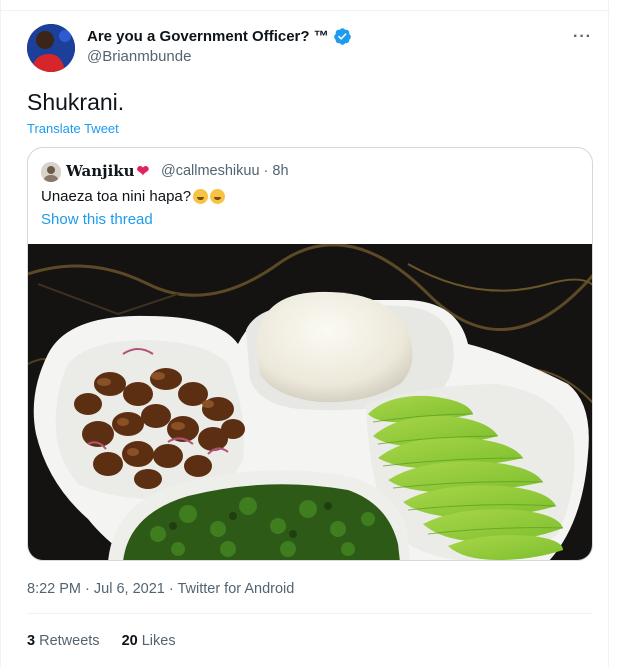 This screenshot has height=667, width=622. What do you see at coordinates (101, 641) in the screenshot?
I see `tweet-stats: 3 Retweets 20 Likes` at bounding box center [101, 641].